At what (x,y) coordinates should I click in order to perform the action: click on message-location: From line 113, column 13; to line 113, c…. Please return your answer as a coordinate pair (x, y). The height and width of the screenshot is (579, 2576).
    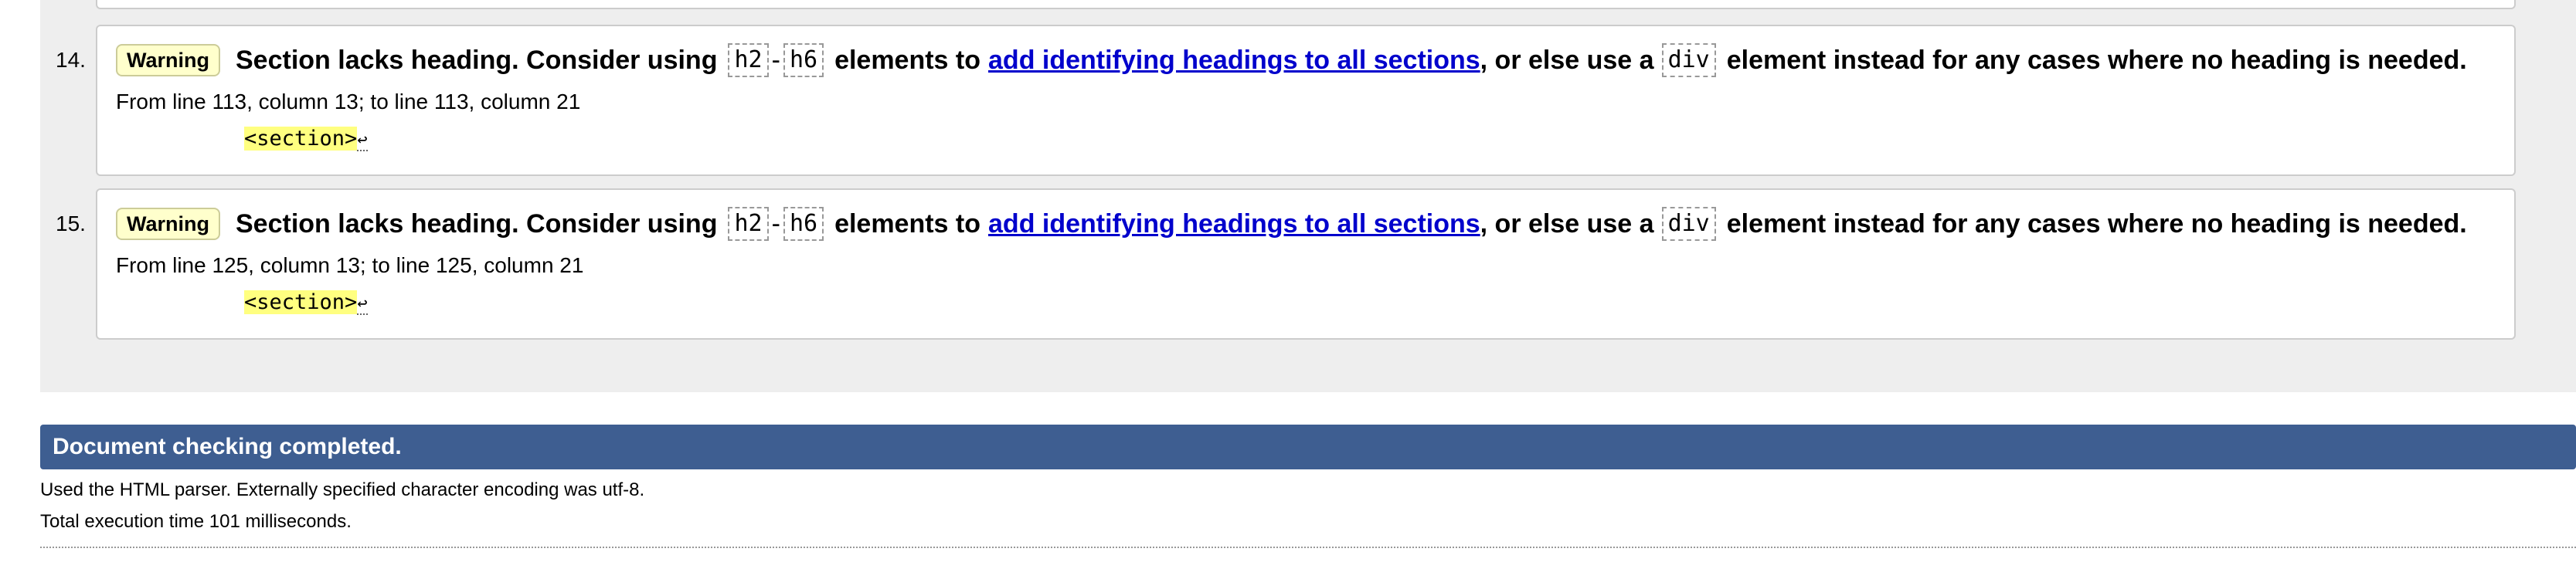
    Looking at the image, I should click on (348, 101).